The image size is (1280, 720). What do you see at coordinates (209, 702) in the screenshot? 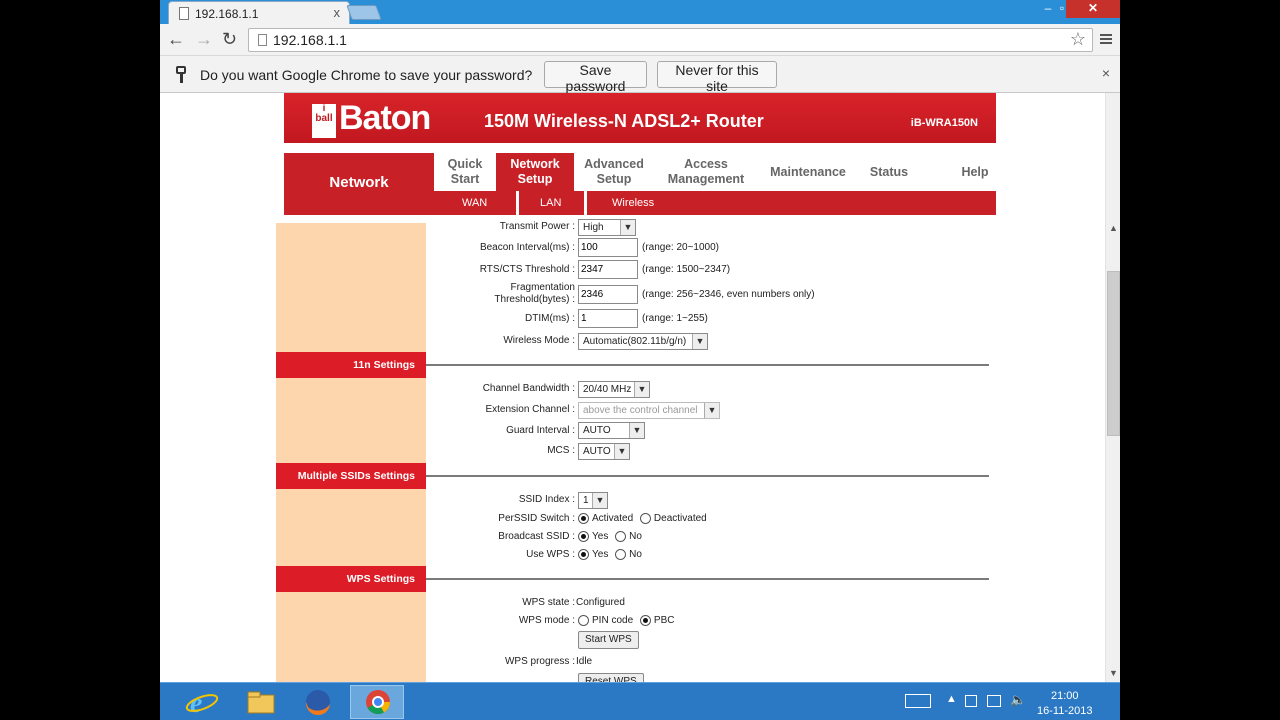
I see `internet-explorer-icon: e` at bounding box center [209, 702].